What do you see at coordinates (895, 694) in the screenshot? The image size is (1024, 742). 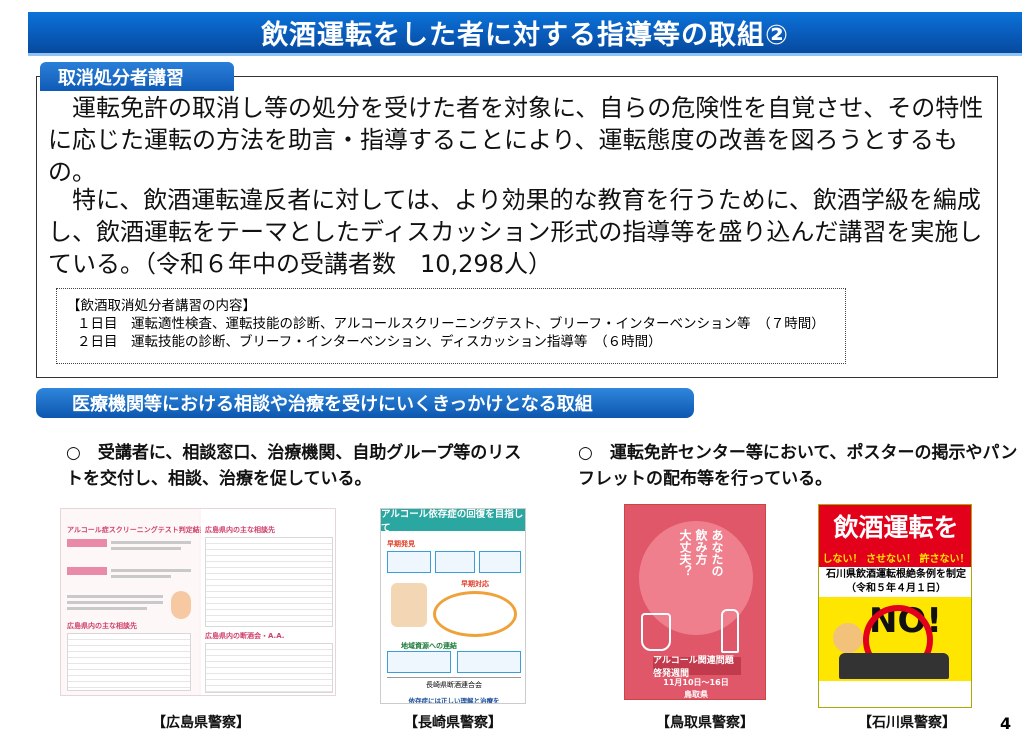 I see `poster-bottom-band` at bounding box center [895, 694].